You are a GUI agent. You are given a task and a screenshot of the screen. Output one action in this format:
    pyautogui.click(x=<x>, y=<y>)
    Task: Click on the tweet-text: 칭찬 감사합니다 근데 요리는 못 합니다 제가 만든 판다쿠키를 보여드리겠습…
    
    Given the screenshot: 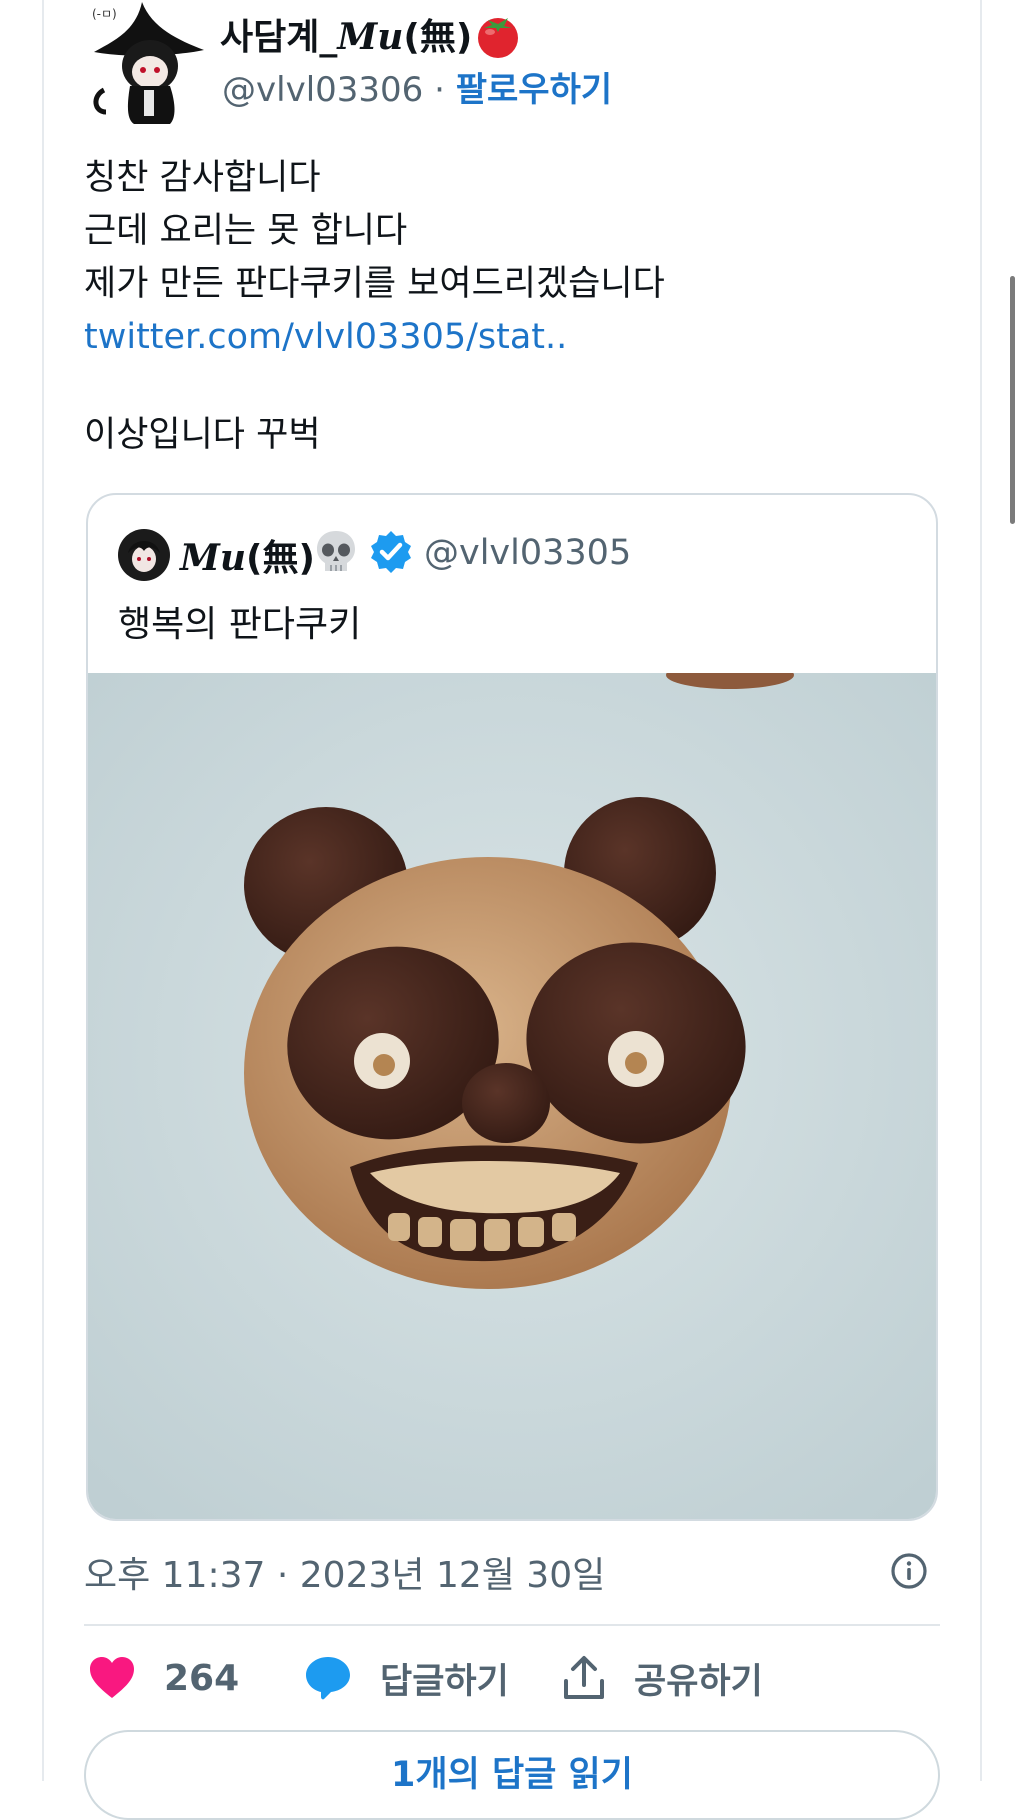 What is the action you would take?
    pyautogui.click(x=374, y=258)
    